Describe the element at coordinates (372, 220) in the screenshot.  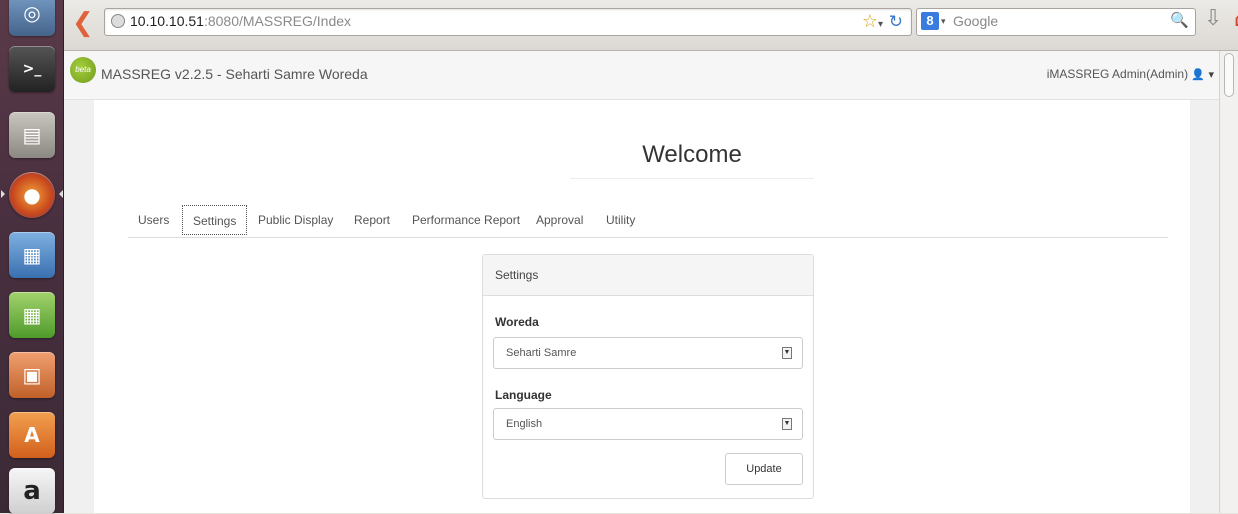
I see `tab-report: Report` at that location.